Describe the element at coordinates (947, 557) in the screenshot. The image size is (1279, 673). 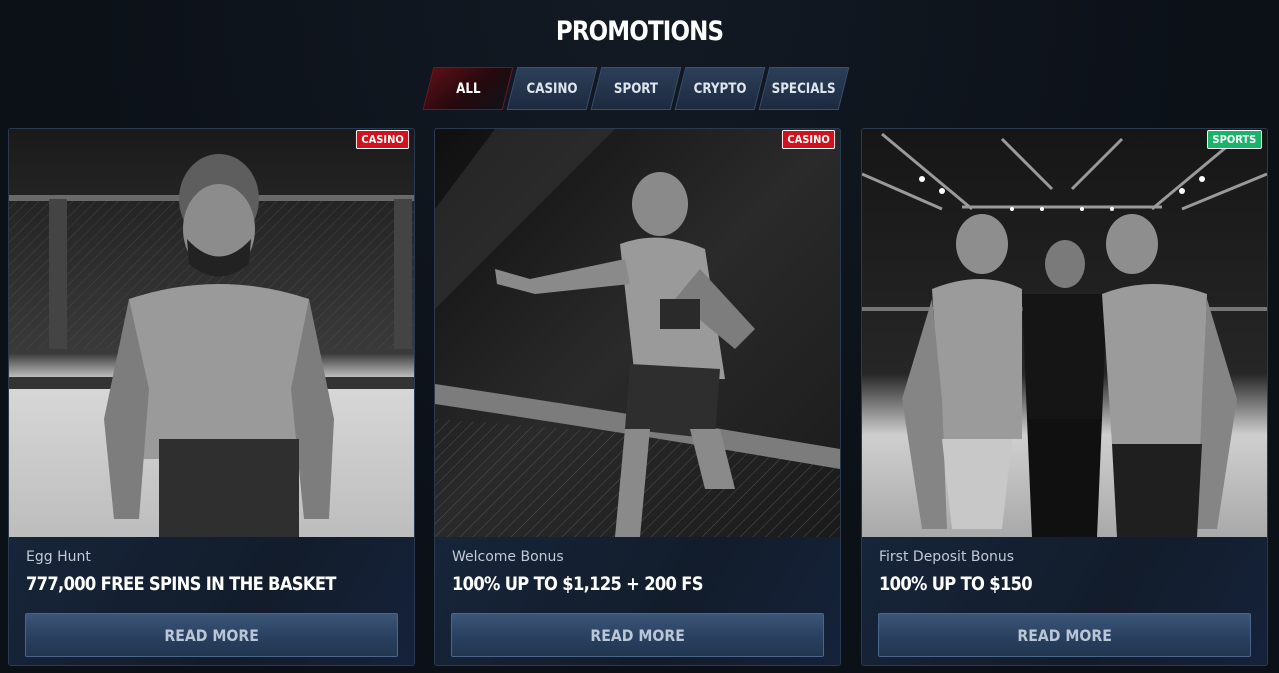
I see `promo-subtitle: First Deposit Bonus` at that location.